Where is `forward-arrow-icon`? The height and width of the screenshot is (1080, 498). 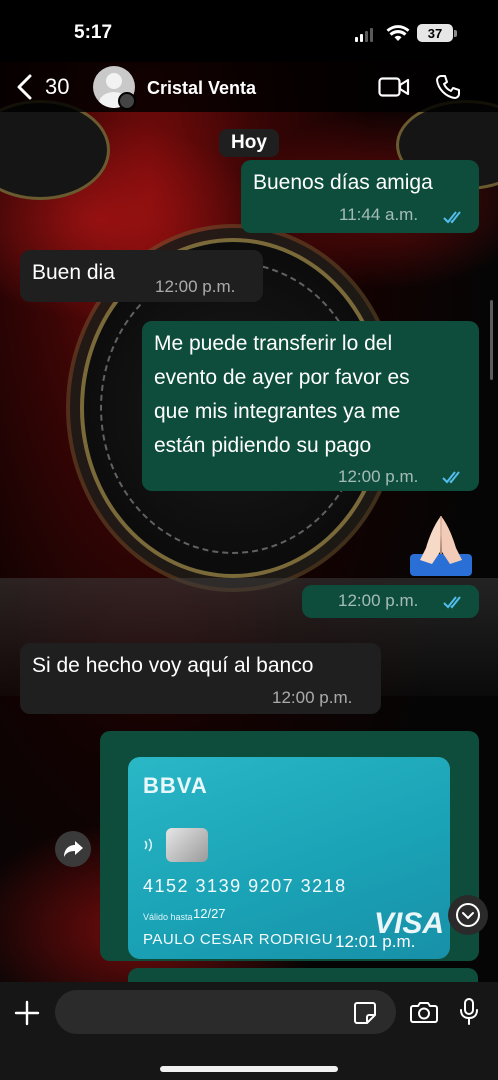 forward-arrow-icon is located at coordinates (73, 849).